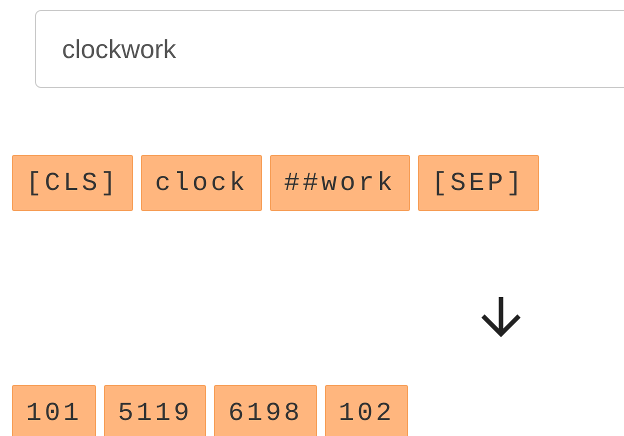  What do you see at coordinates (201, 183) in the screenshot?
I see `token-chip: clock` at bounding box center [201, 183].